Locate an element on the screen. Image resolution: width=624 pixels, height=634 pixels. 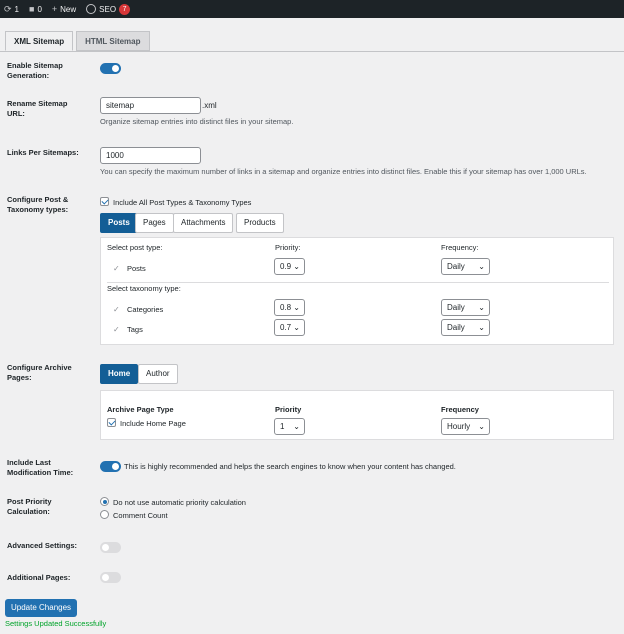
seo-item: SEO 7 is located at coordinates (108, 9).